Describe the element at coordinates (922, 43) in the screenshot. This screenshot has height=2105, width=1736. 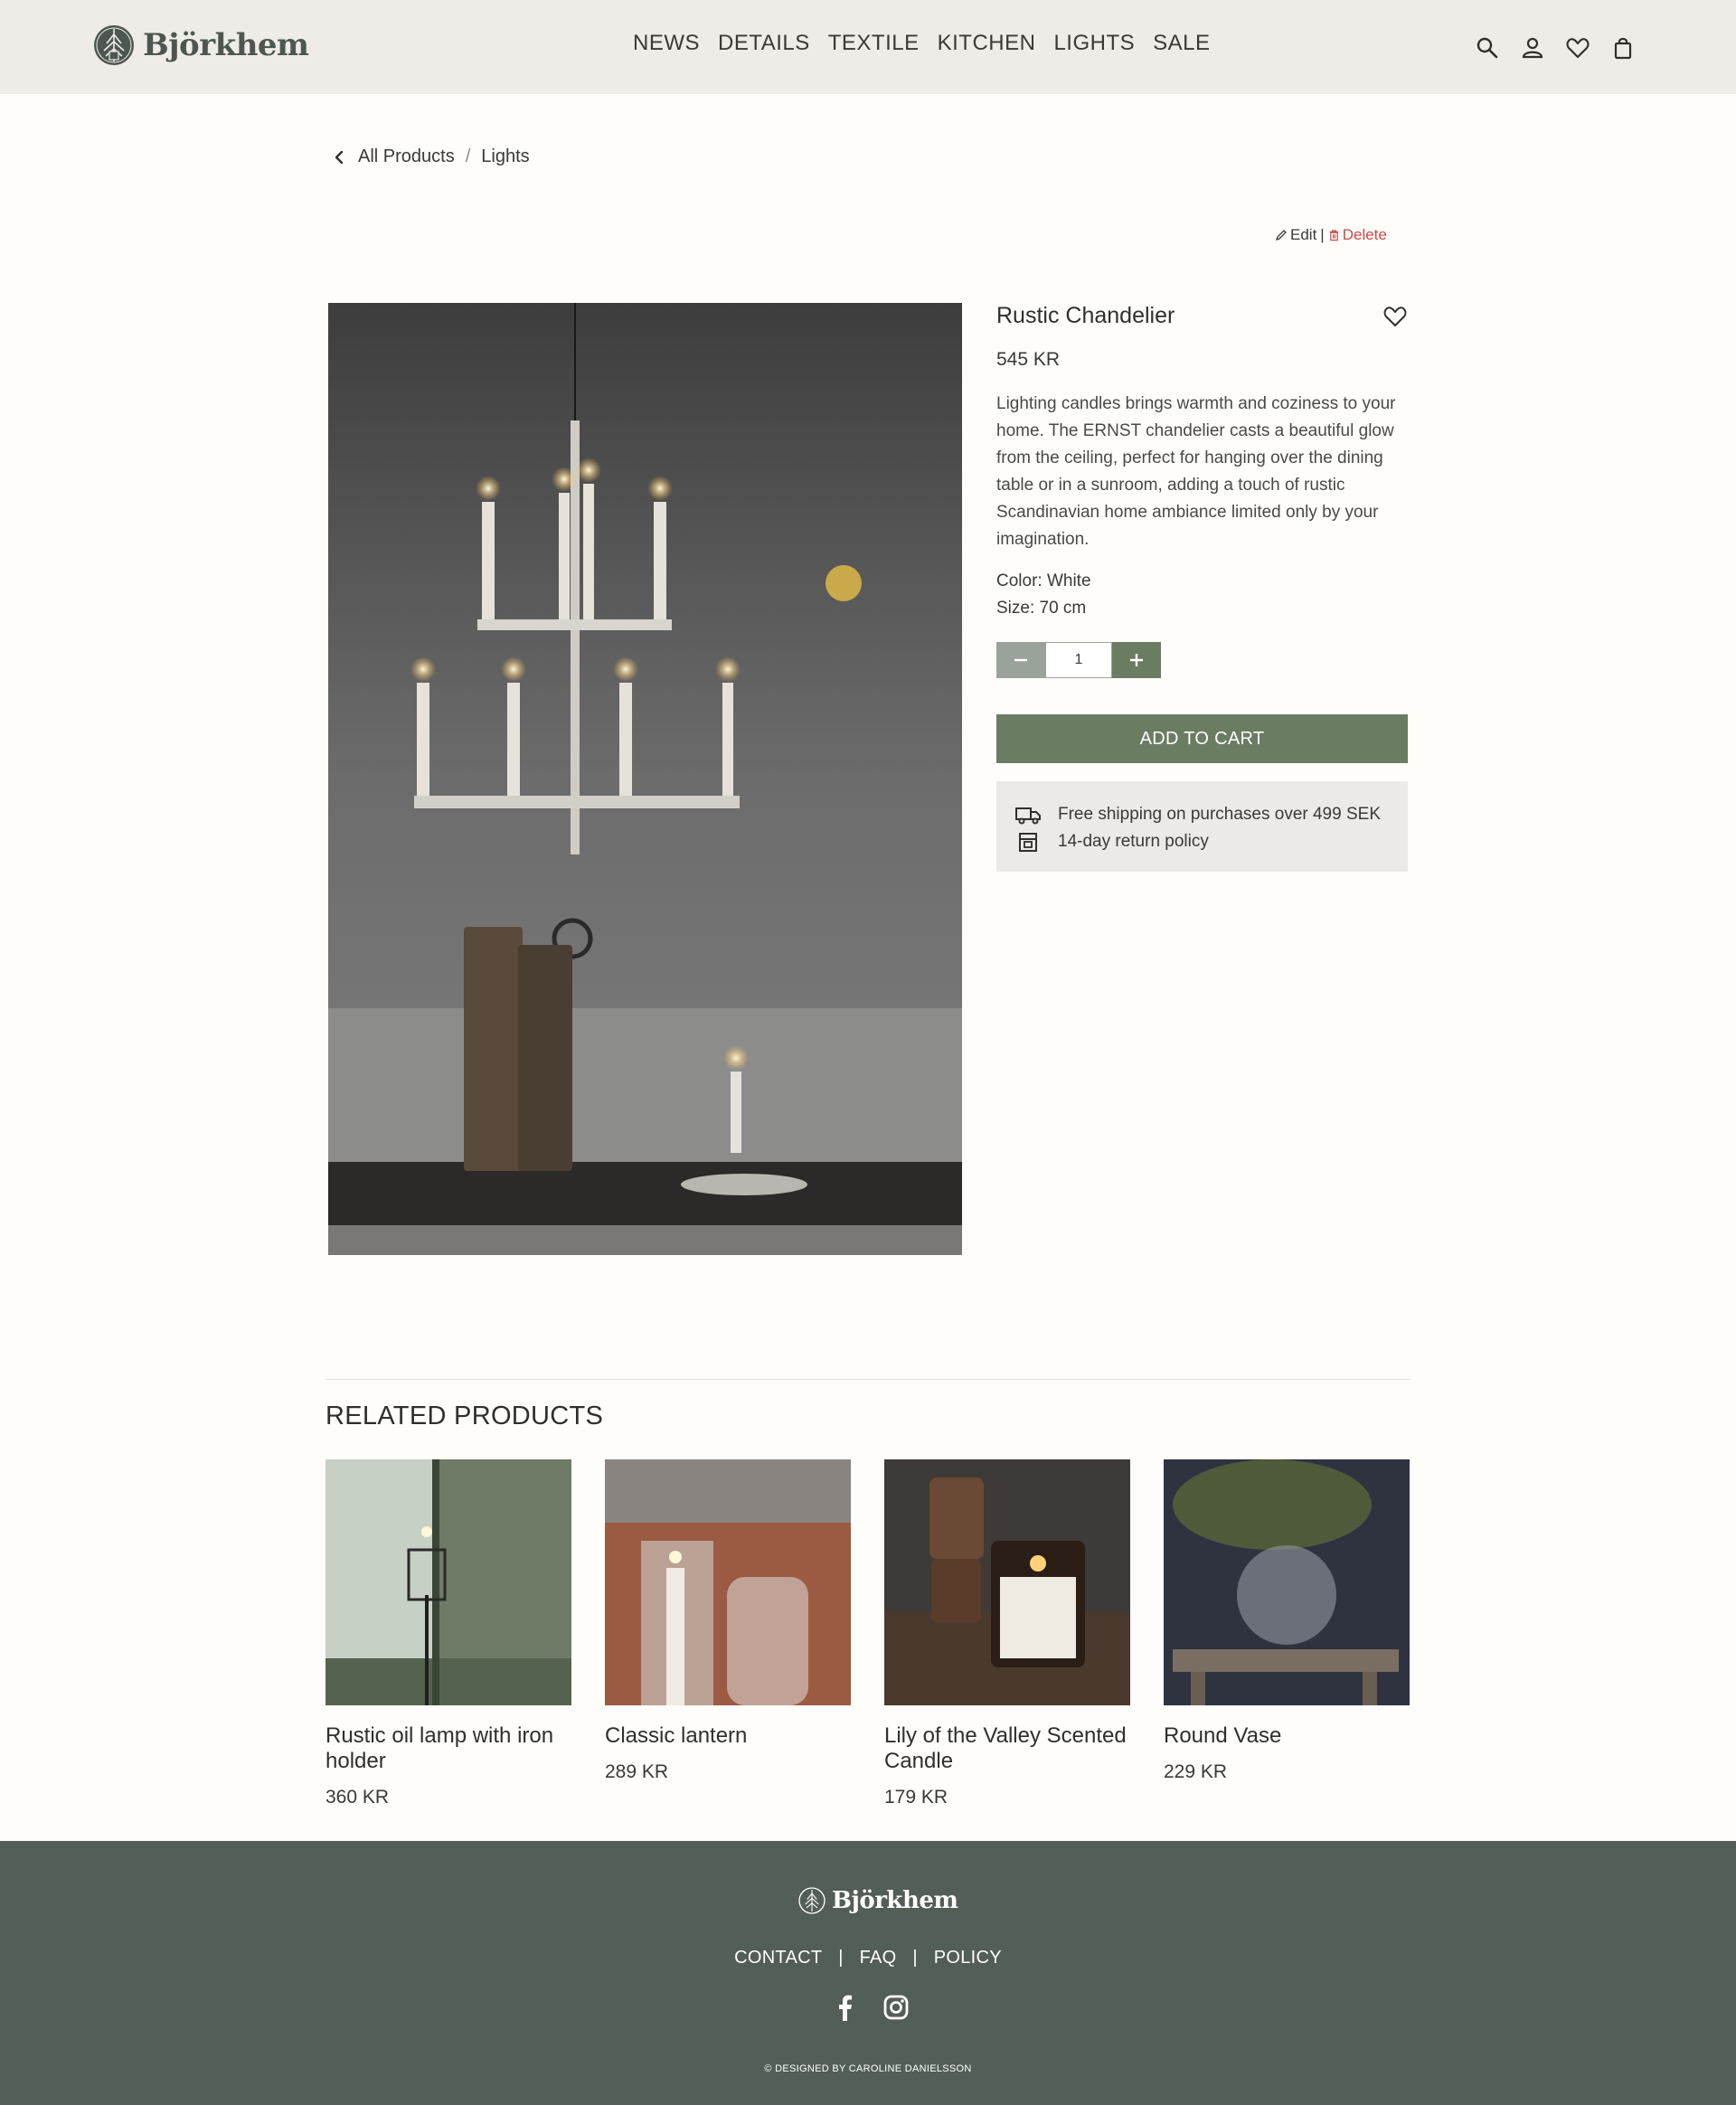
I see `main-nav: NEWS DETAILS TEXTILE KITCHEN LIGHTS SALE` at that location.